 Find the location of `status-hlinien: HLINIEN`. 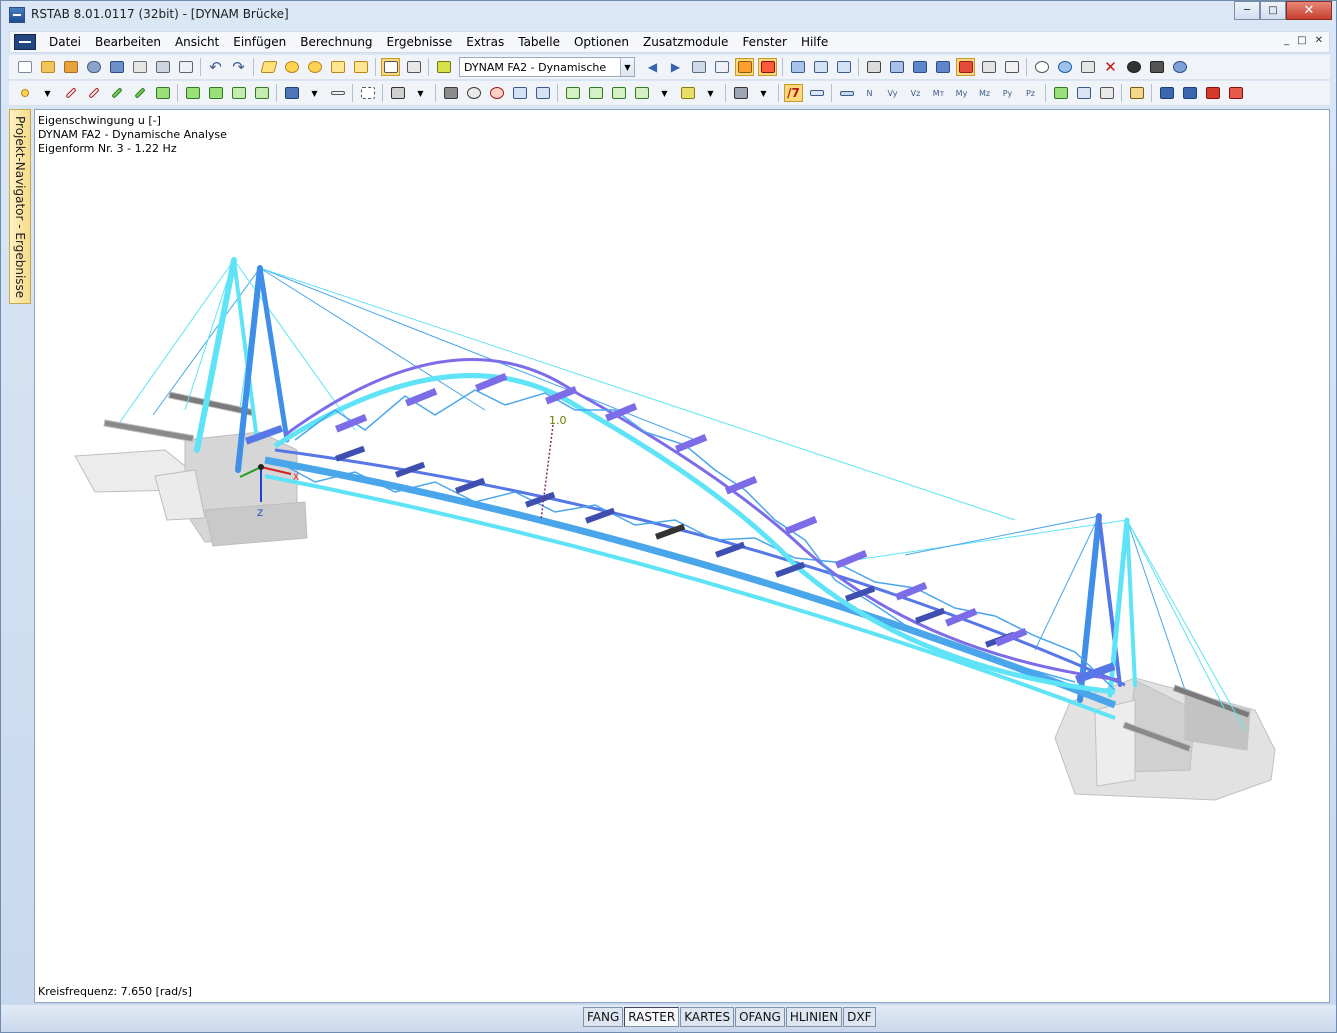

status-hlinien: HLINIEN is located at coordinates (814, 1017).